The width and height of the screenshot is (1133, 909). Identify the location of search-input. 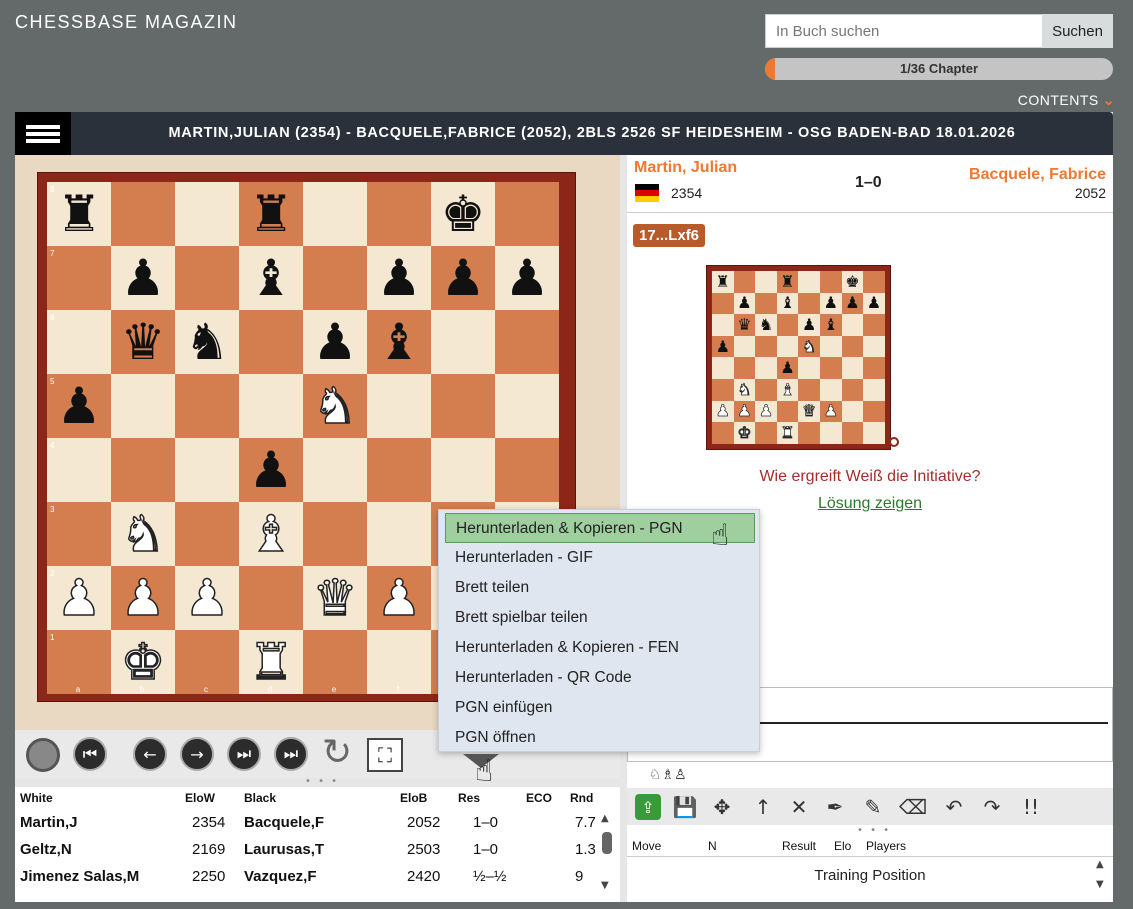
(904, 31).